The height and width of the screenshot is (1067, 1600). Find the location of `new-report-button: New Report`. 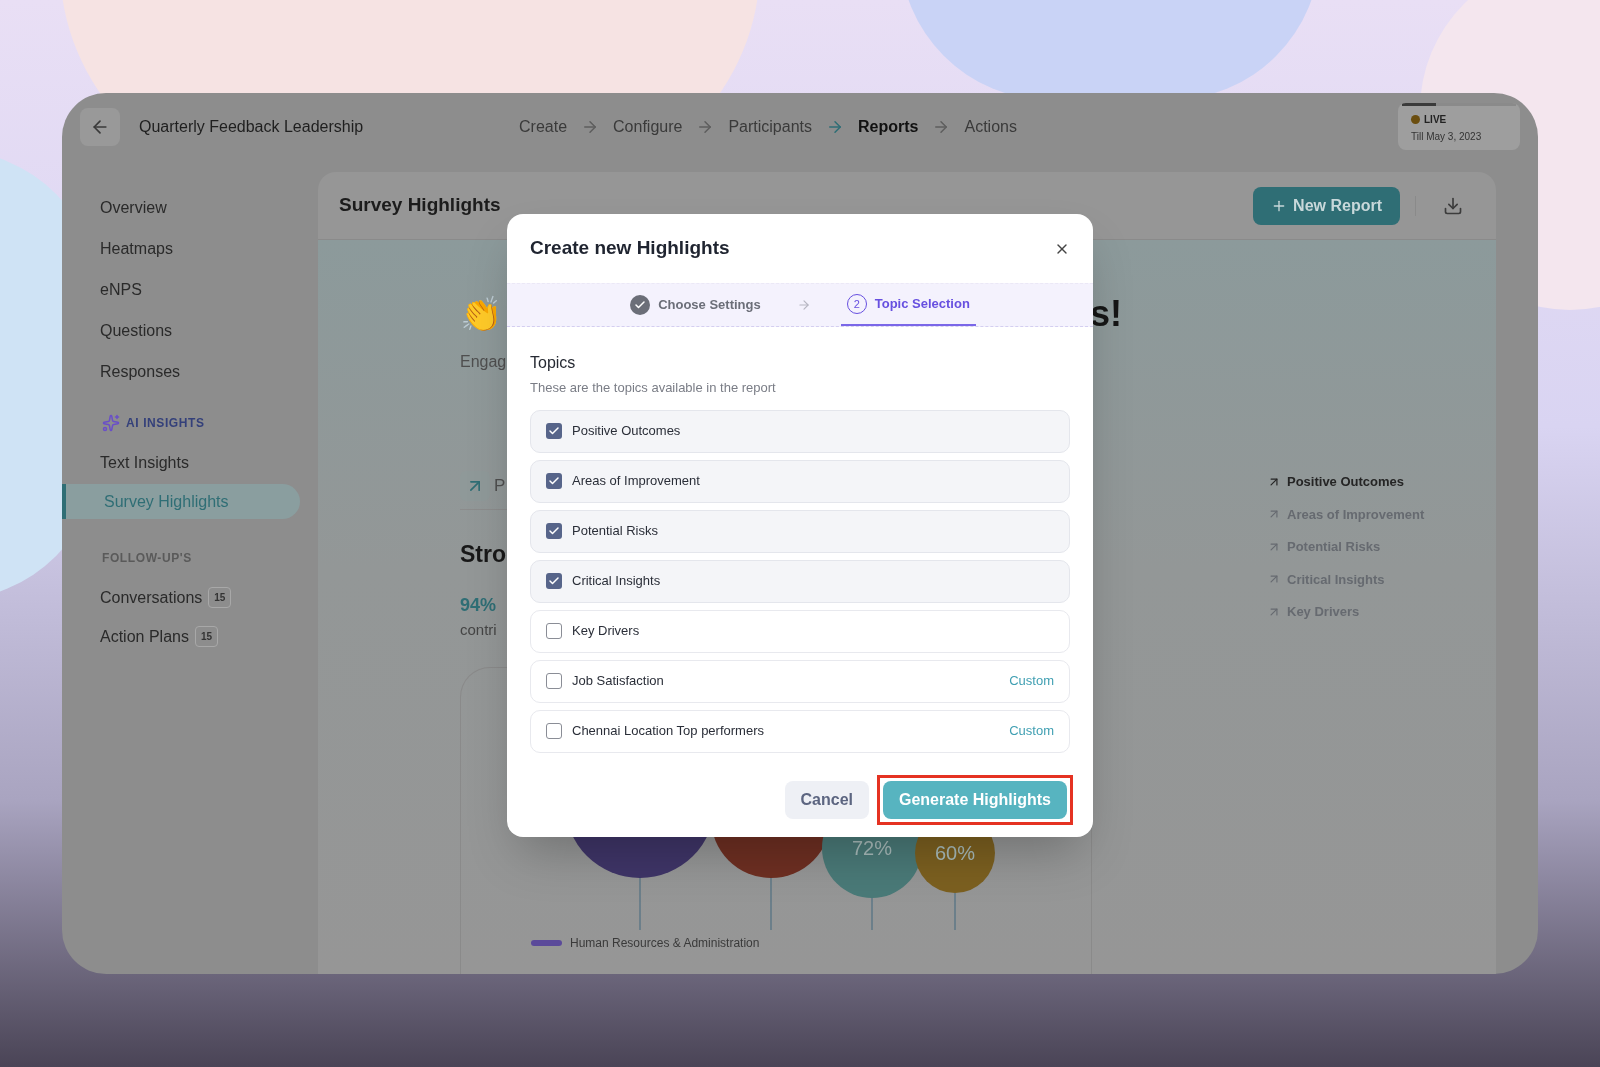

new-report-button: New Report is located at coordinates (1326, 205).